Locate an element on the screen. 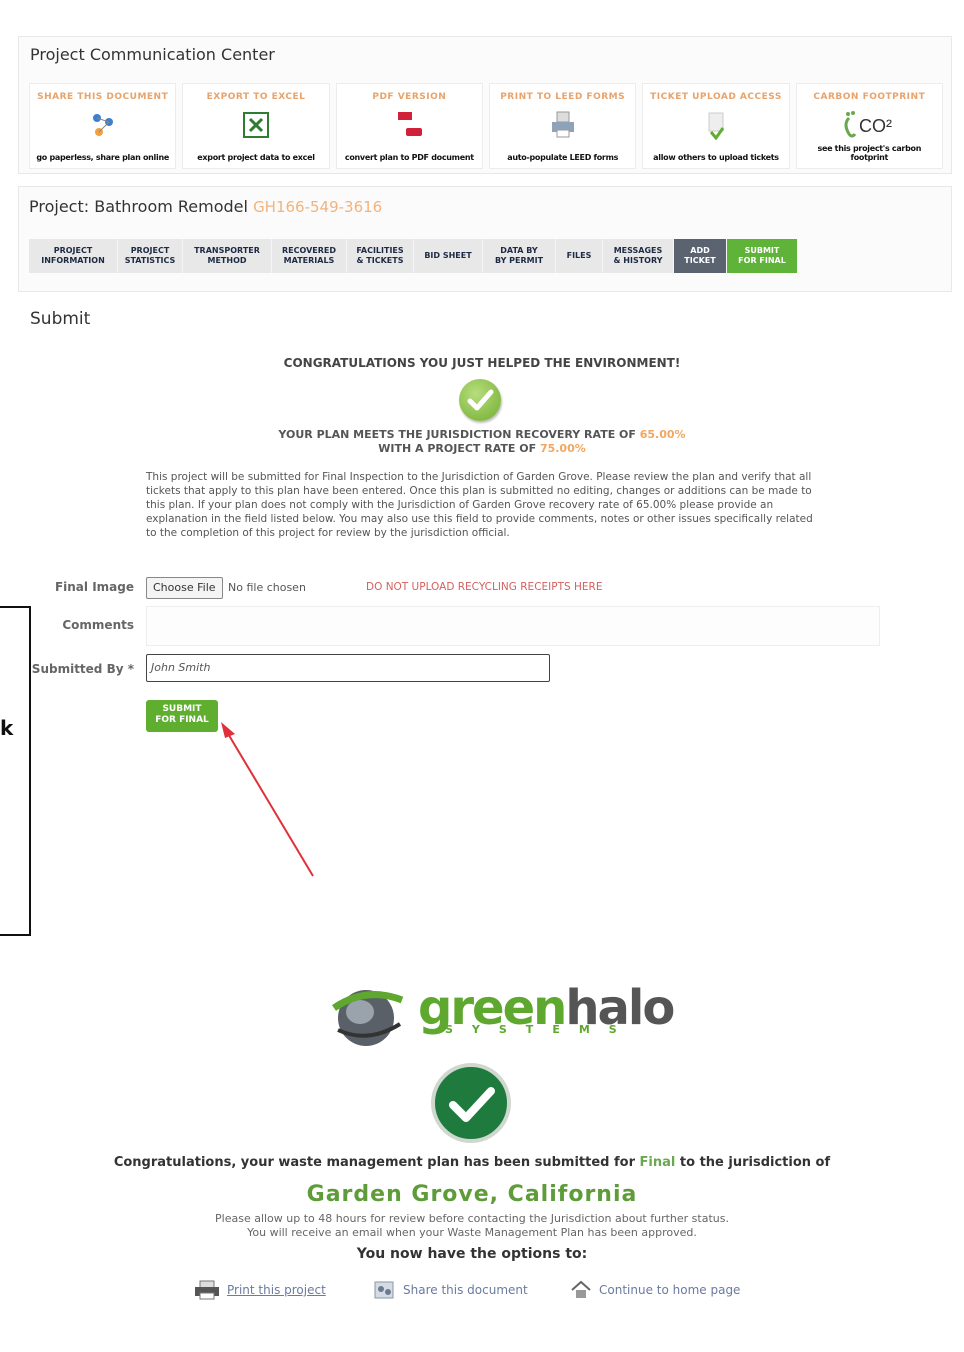 The height and width of the screenshot is (1352, 964). tab-submit-for-final: SUBMIT FOR FINAL is located at coordinates (762, 256).